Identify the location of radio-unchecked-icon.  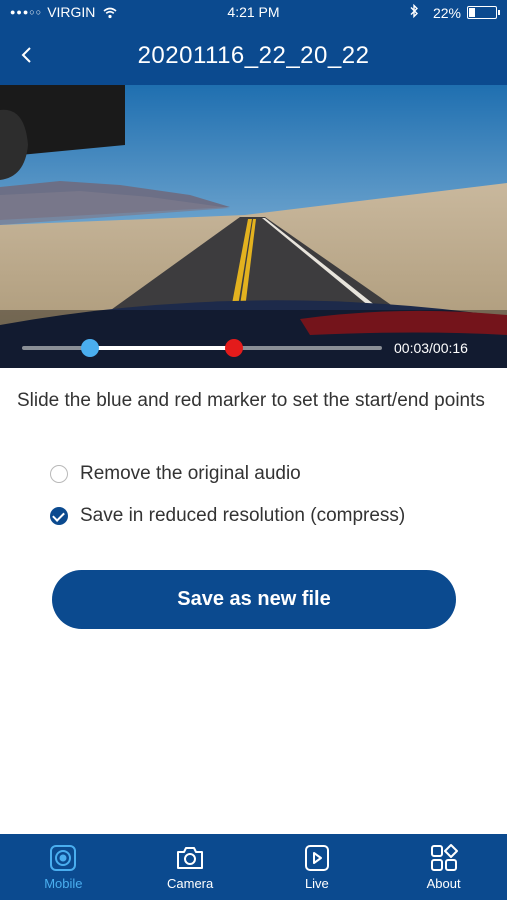
(59, 474).